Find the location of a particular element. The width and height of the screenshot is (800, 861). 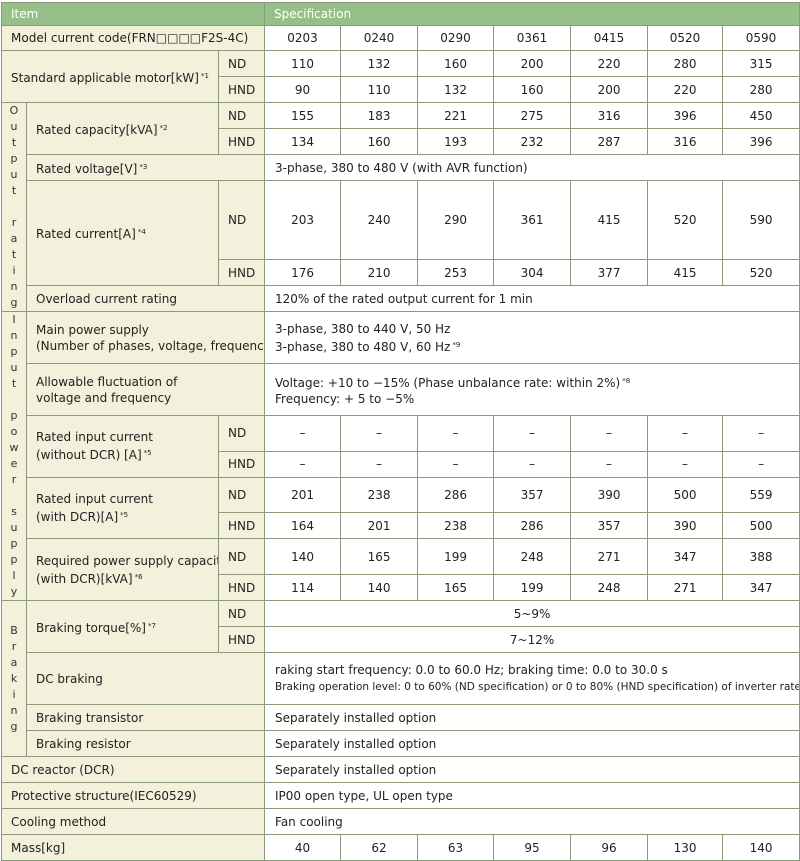

table-cell: 164 is located at coordinates (303, 526).